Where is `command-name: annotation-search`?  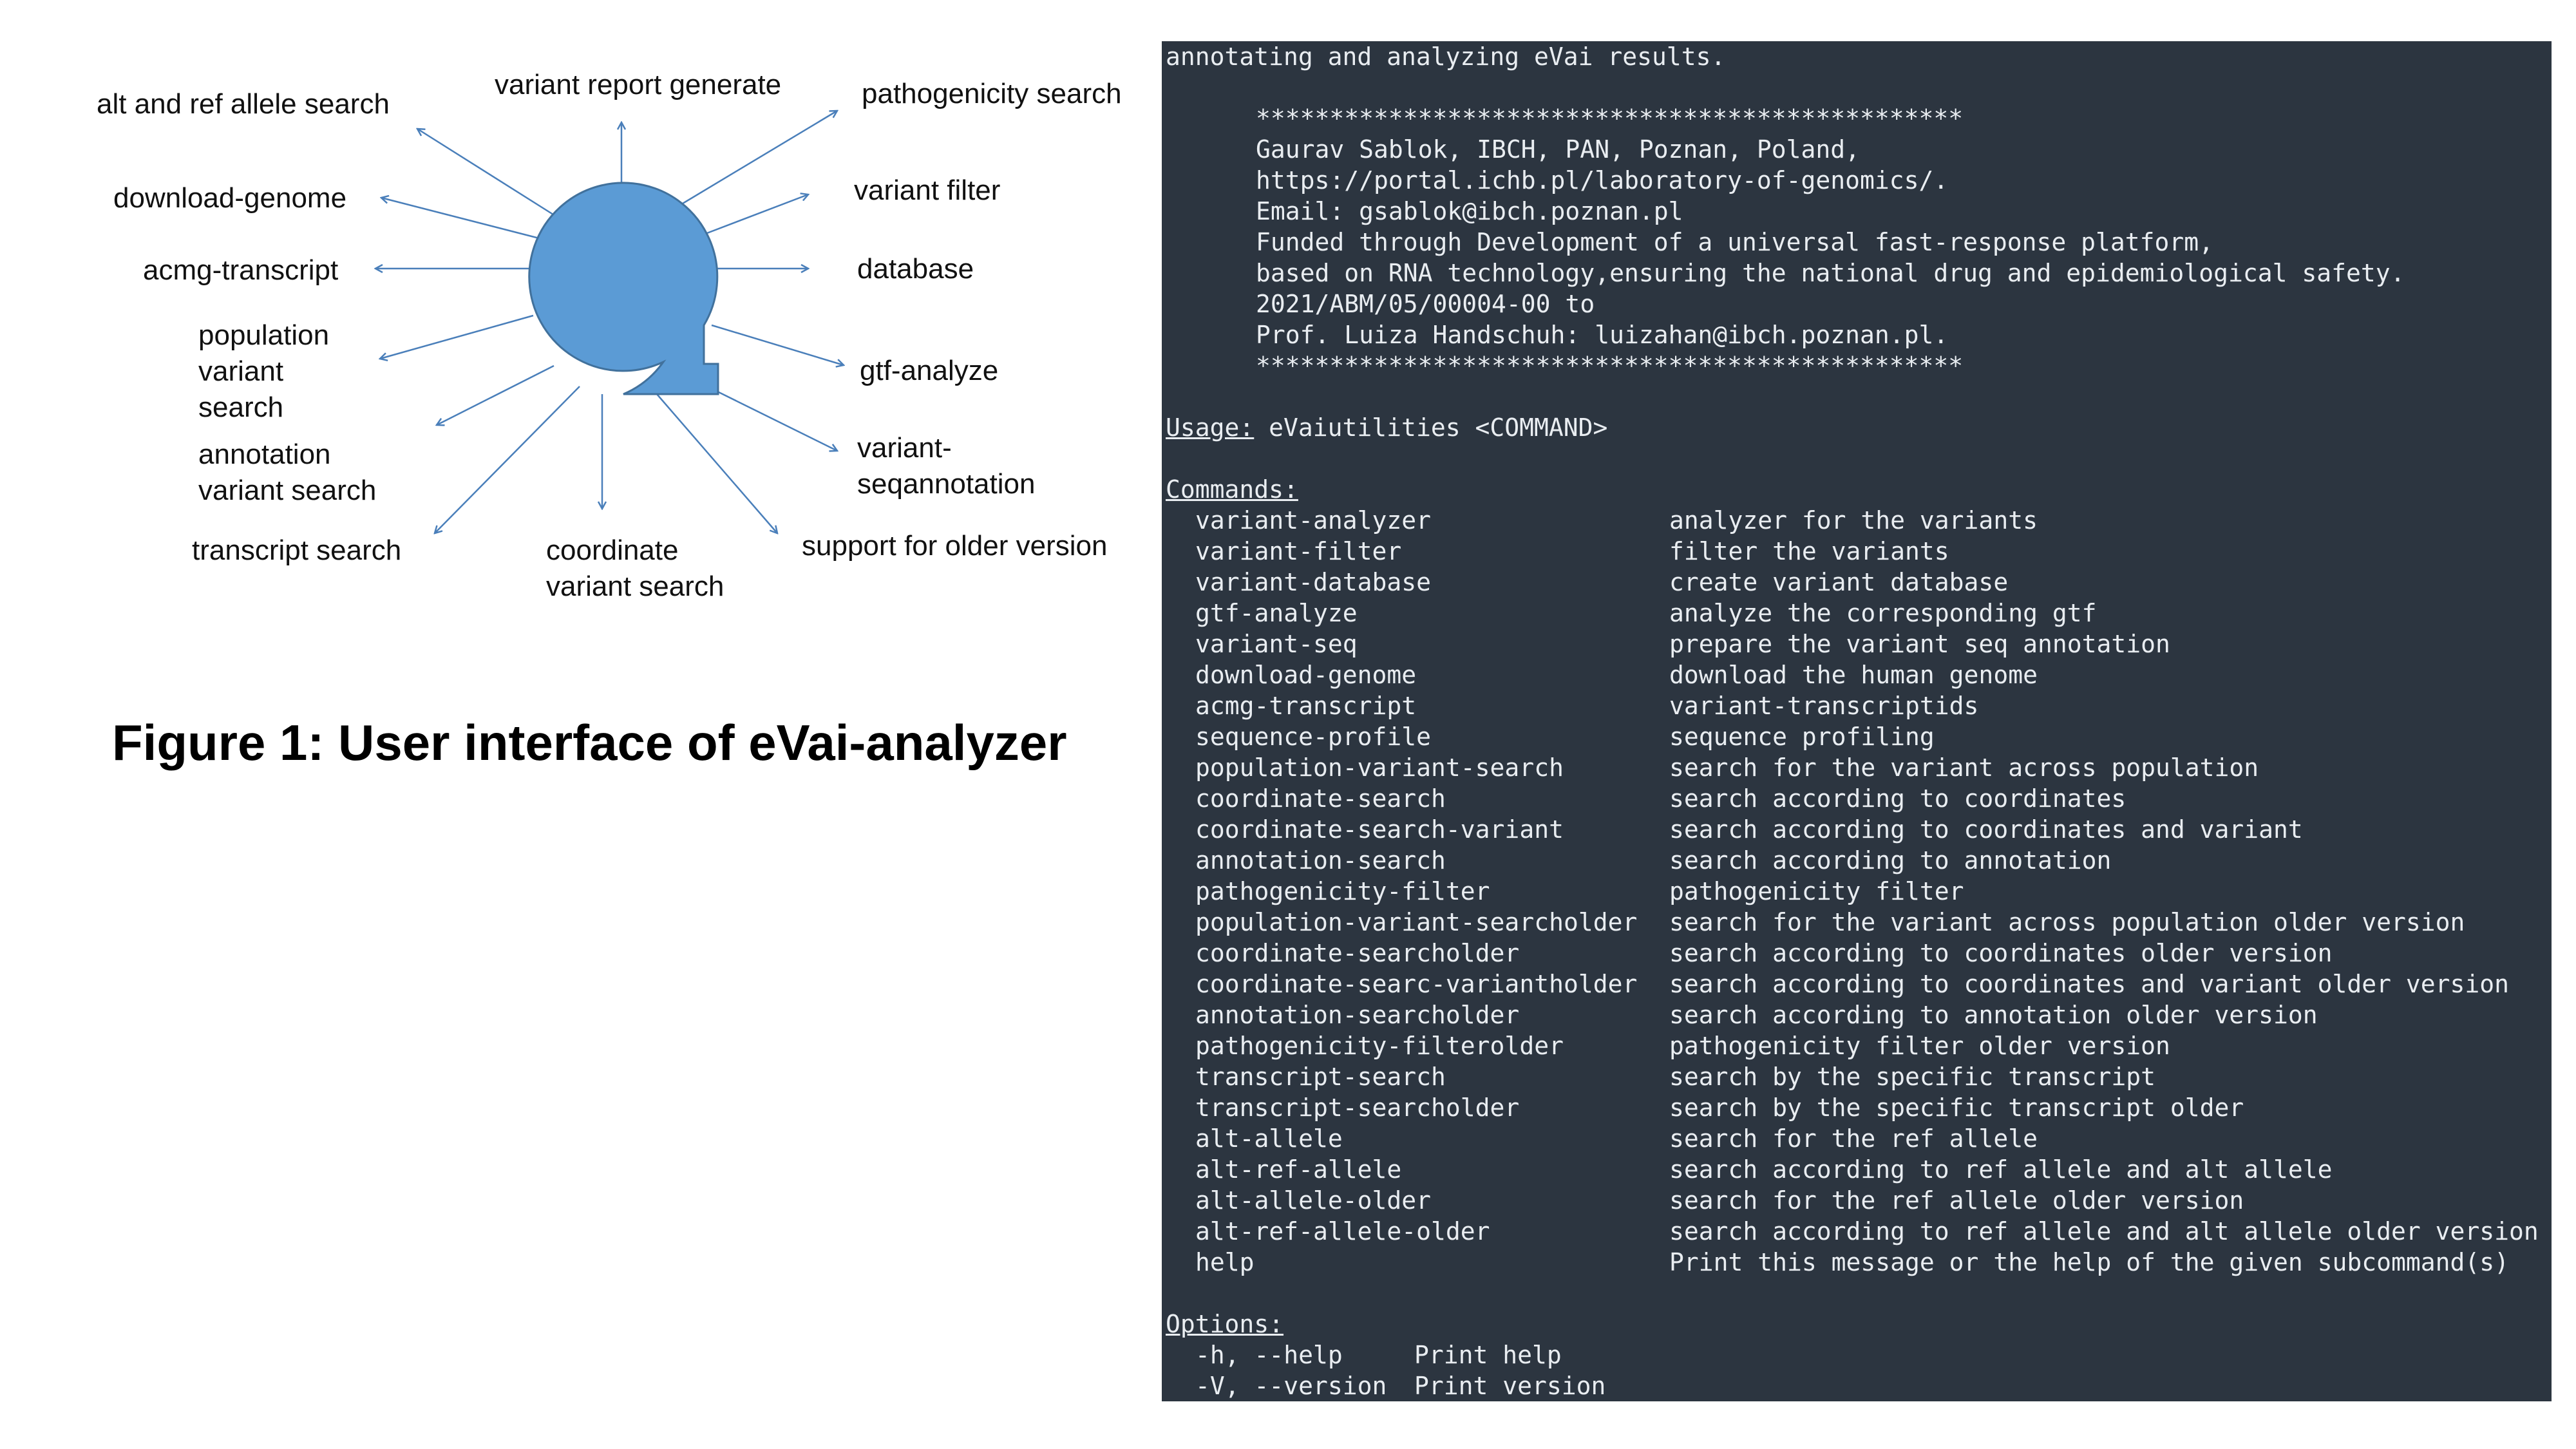
command-name: annotation-search is located at coordinates (1320, 860).